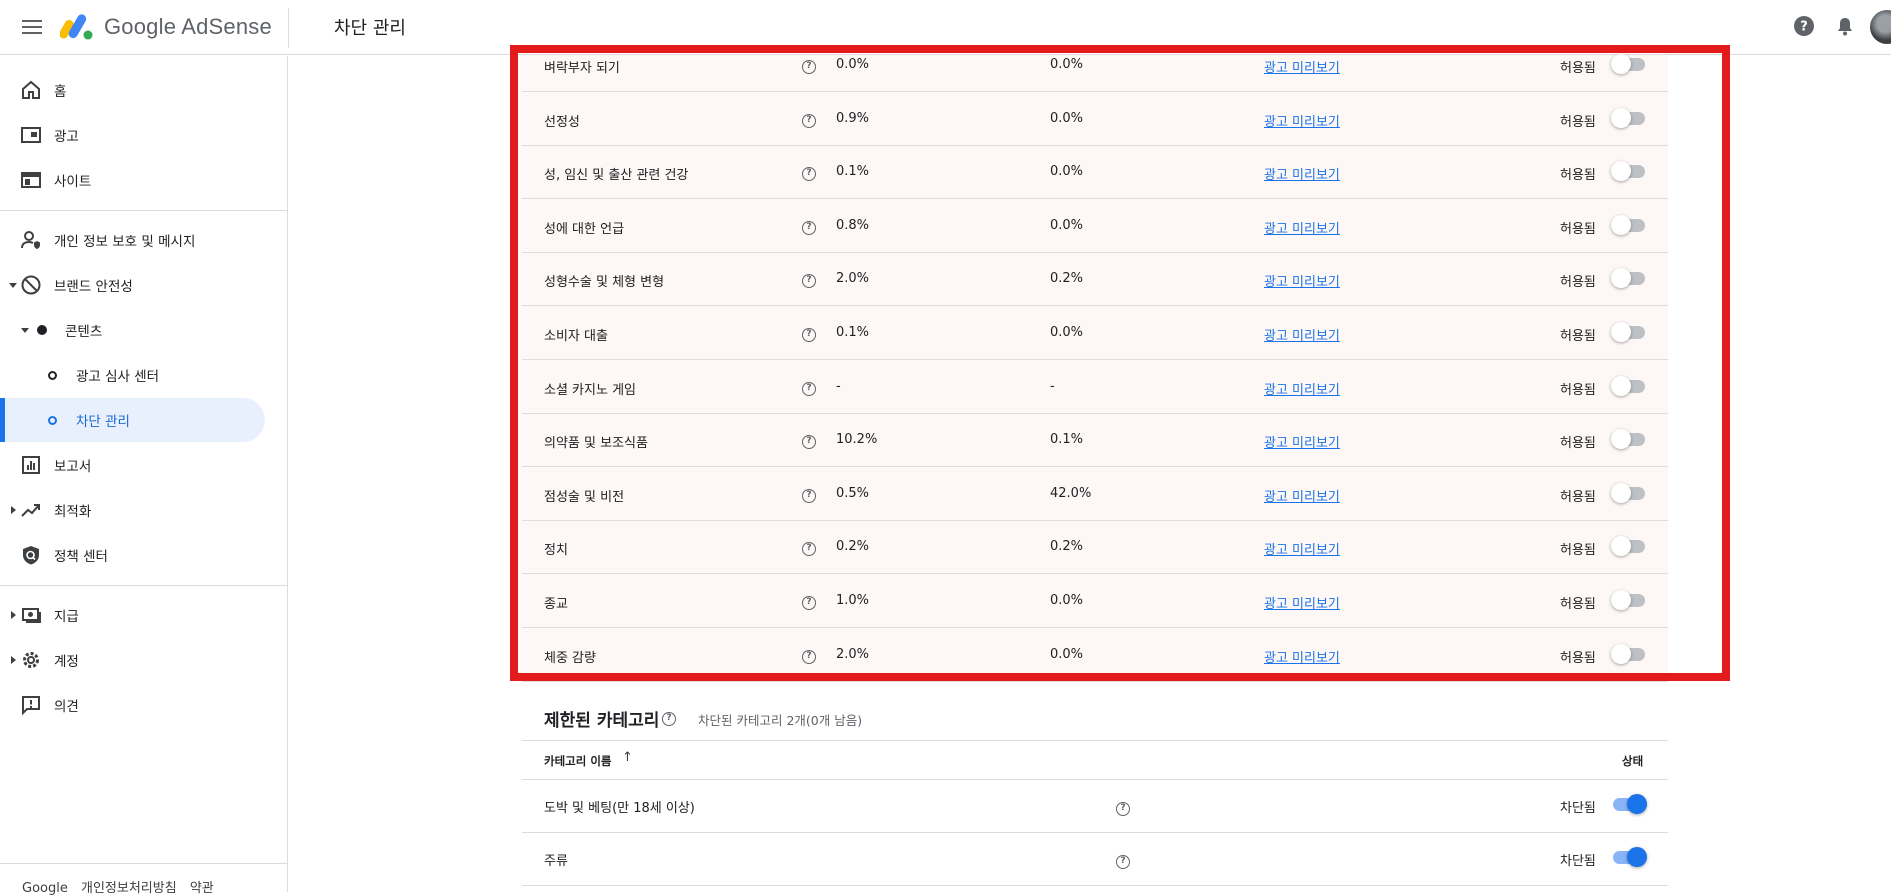 This screenshot has height=896, width=1891. I want to click on home-icon, so click(31, 89).